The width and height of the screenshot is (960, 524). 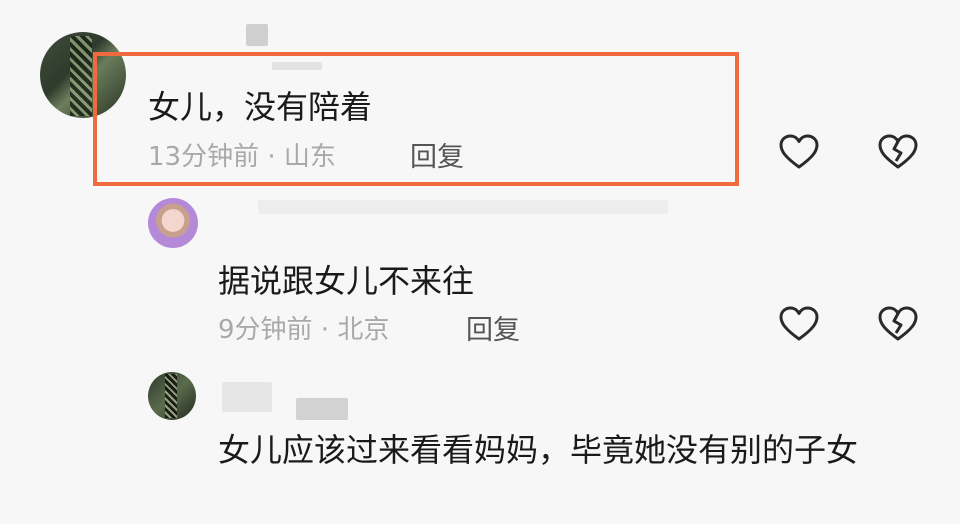 I want to click on comment-text: 女儿，没有陪着, so click(x=260, y=107).